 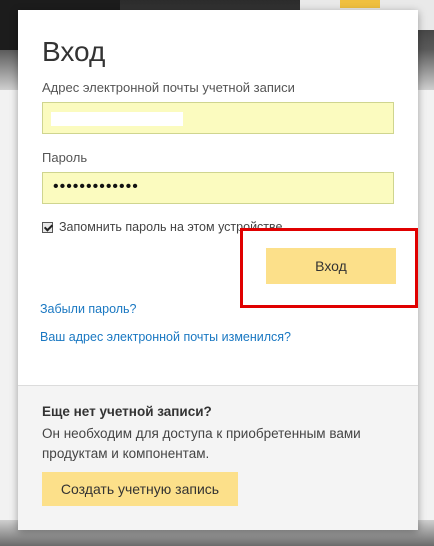 What do you see at coordinates (65, 157) in the screenshot?
I see `password-label: Пароль` at bounding box center [65, 157].